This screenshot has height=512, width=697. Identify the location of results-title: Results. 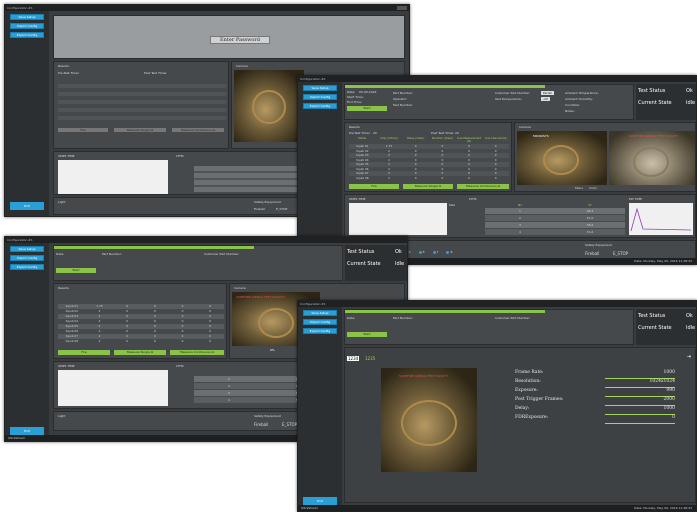
(63, 288).